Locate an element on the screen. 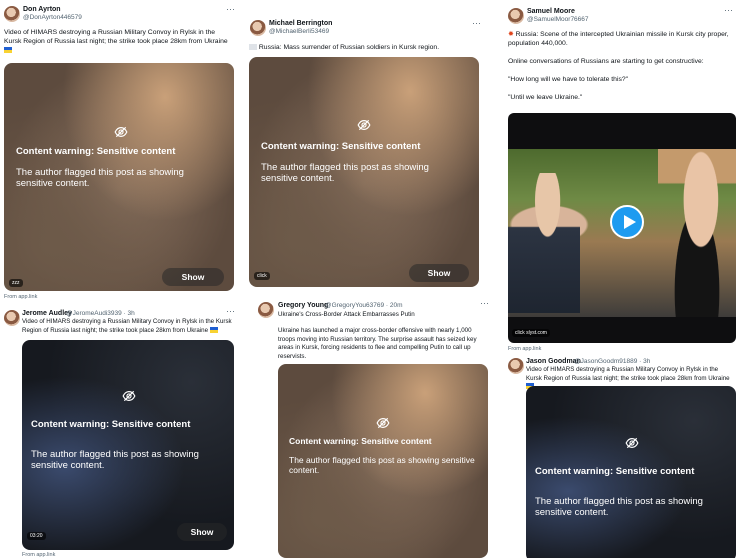 The height and width of the screenshot is (558, 736). author-name: Gregory Young is located at coordinates (303, 305).